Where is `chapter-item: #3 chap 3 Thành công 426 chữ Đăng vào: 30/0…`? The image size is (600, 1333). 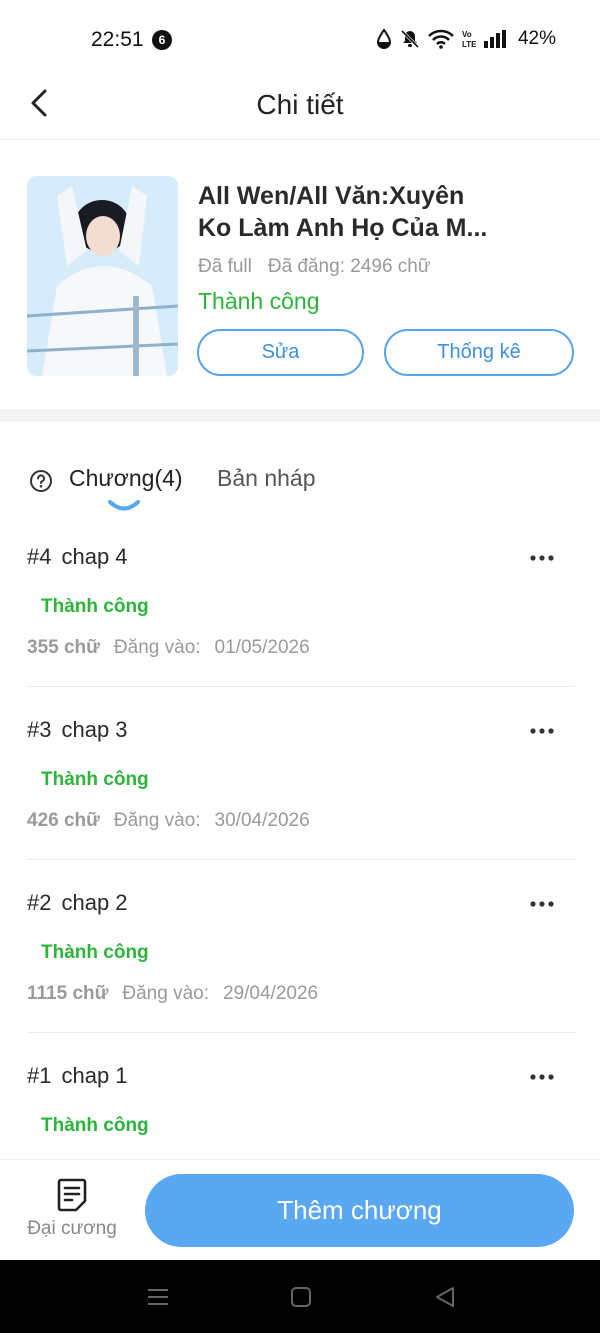 chapter-item: #3 chap 3 Thành công 426 chữ Đăng vào: 30/0… is located at coordinates (301, 773).